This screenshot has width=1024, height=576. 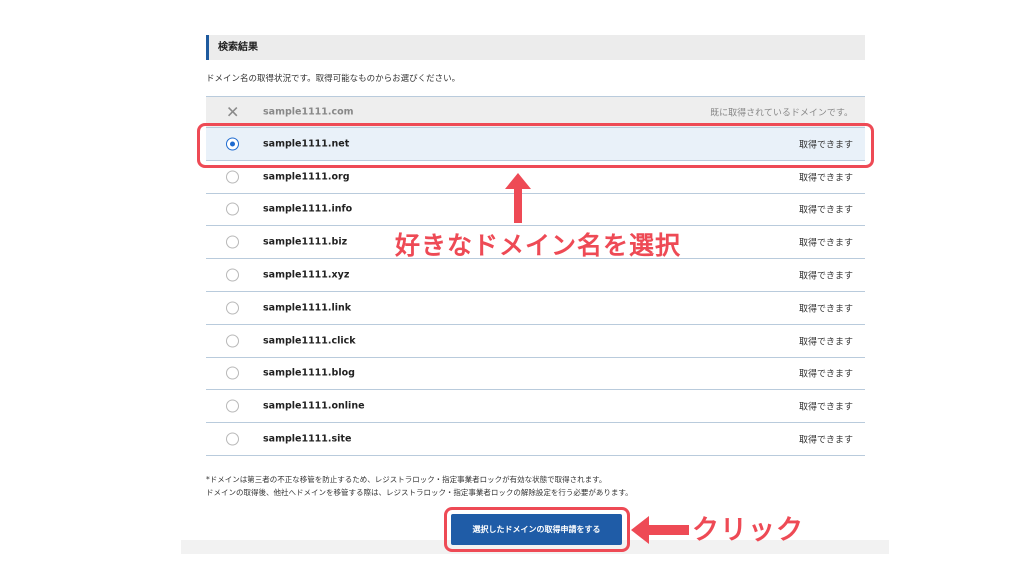 What do you see at coordinates (781, 113) in the screenshot?
I see `domain-status: 既に取得されているドメインです。` at bounding box center [781, 113].